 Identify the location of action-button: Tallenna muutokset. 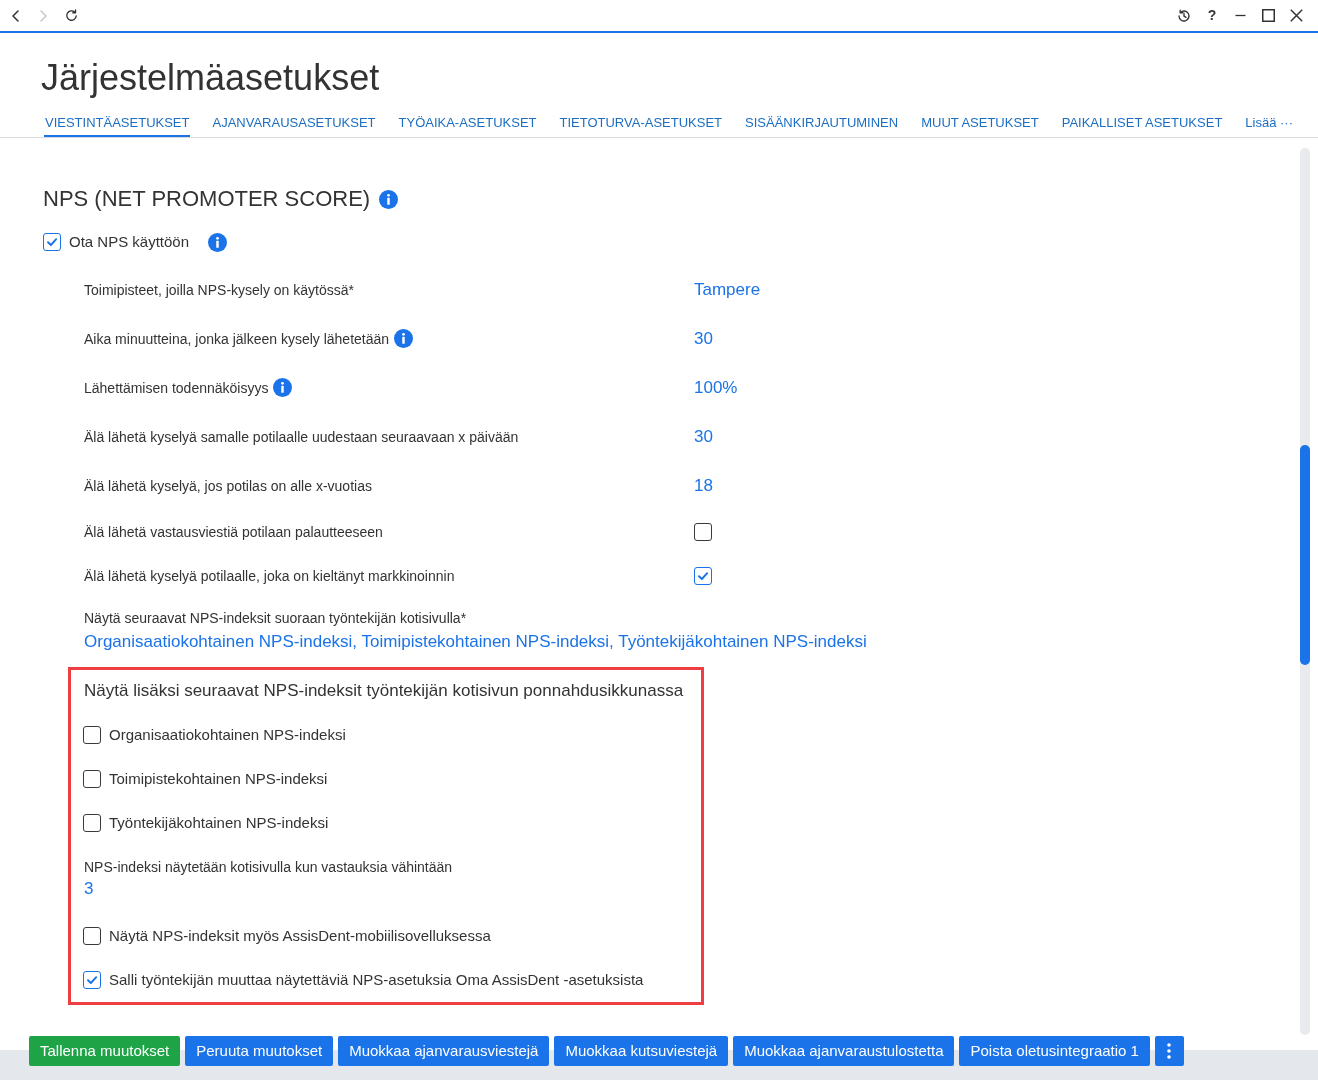
(105, 1051).